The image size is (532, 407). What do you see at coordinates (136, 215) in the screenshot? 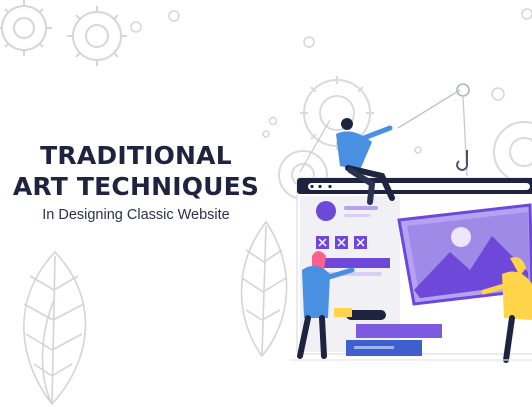
I see `headline-subtitle: In Designing Classic Website` at bounding box center [136, 215].